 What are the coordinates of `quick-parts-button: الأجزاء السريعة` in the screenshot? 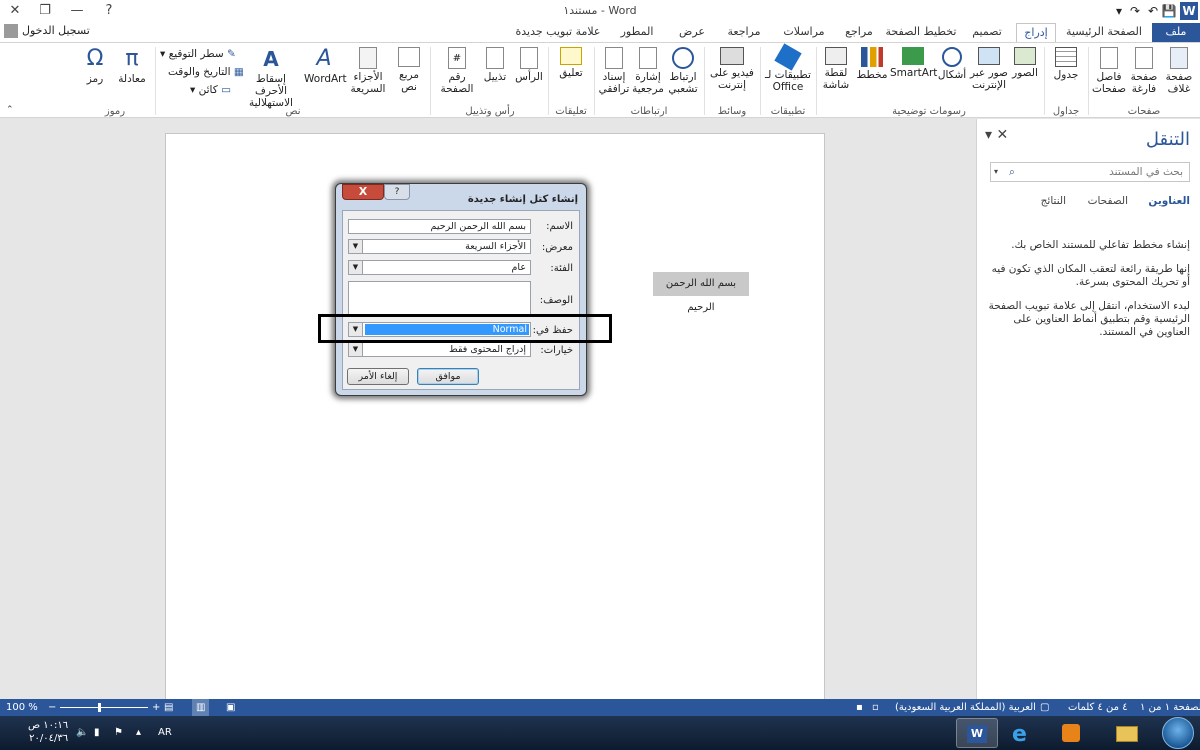 It's located at (368, 71).